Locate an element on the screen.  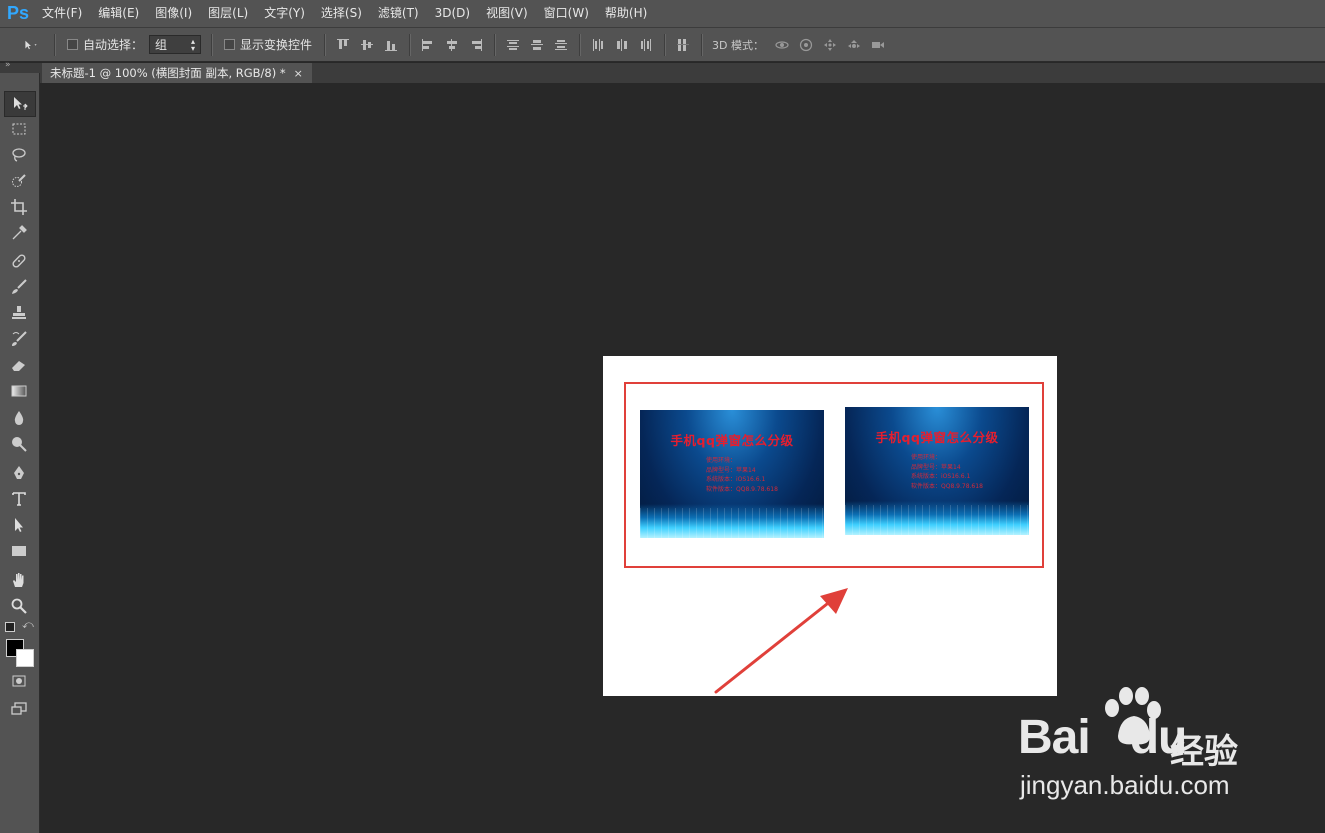
hand-icon is located at coordinates (18, 580).